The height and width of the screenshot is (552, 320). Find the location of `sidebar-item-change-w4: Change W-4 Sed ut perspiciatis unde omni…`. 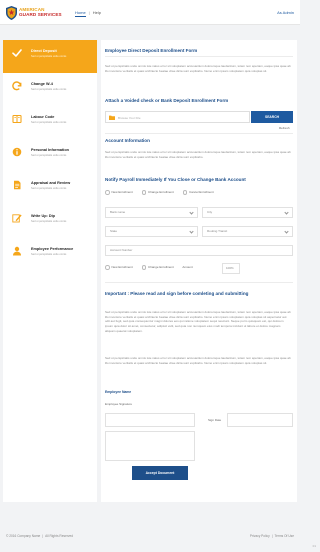

sidebar-item-change-w4: Change W-4 Sed ut perspiciatis unde omni… is located at coordinates (50, 89).